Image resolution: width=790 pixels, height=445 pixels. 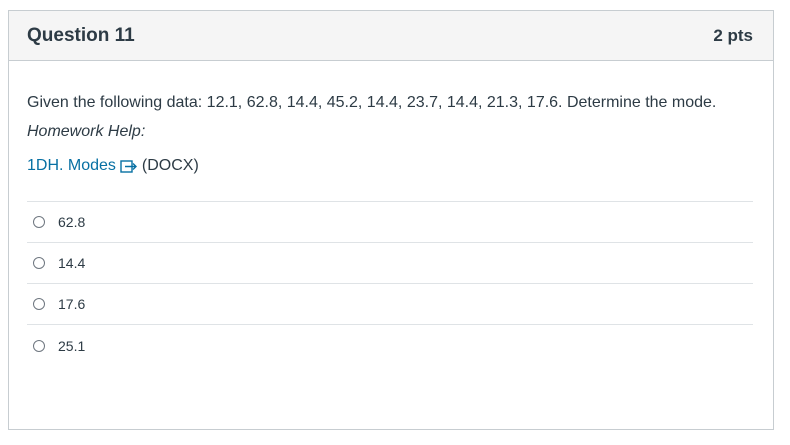 What do you see at coordinates (390, 166) in the screenshot?
I see `homework-help-line: 1DH. Modes (DOCX)` at bounding box center [390, 166].